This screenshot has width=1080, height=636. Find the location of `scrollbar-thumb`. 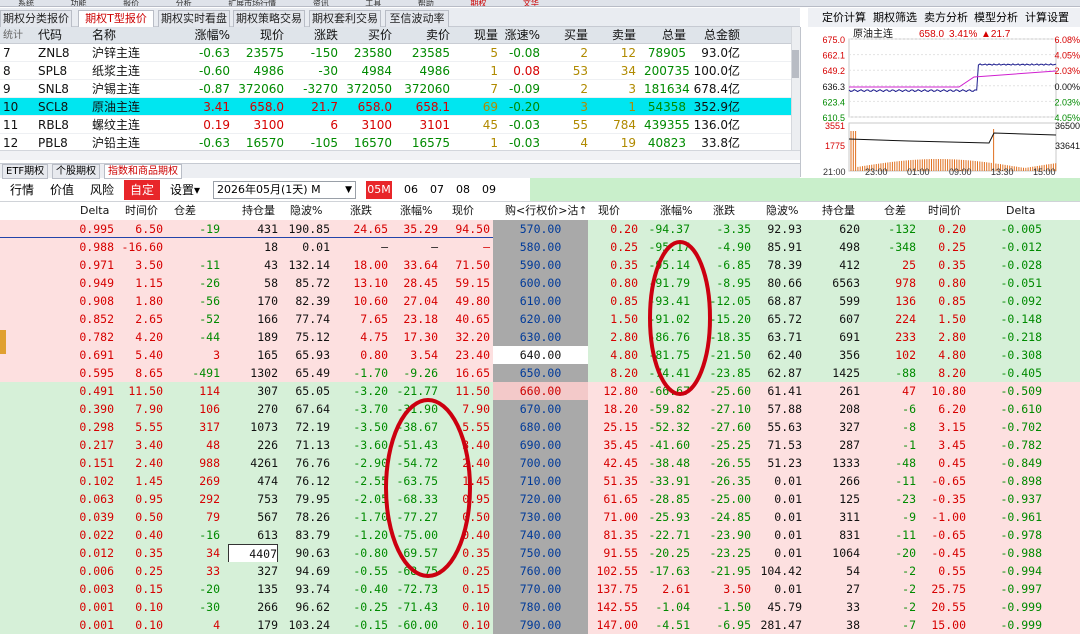

scrollbar-thumb is located at coordinates (795, 64).